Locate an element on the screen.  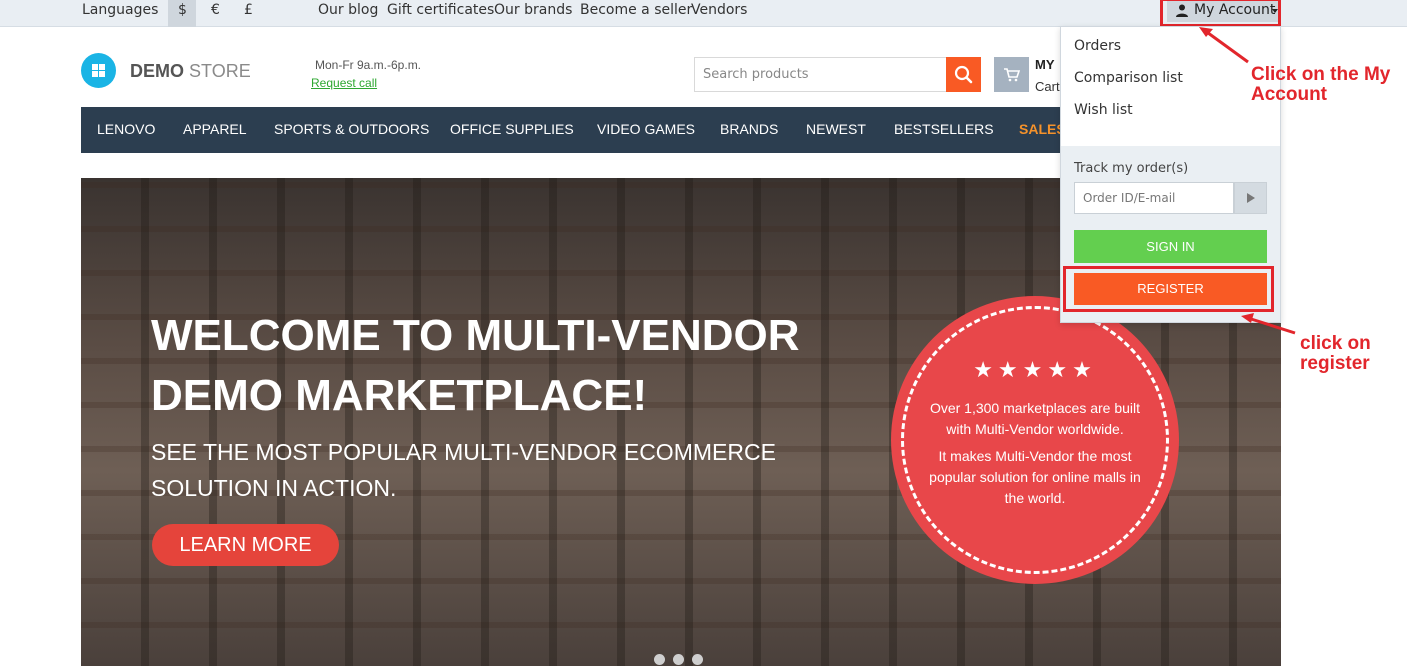
my-account-highlight is located at coordinates (1220, 13).